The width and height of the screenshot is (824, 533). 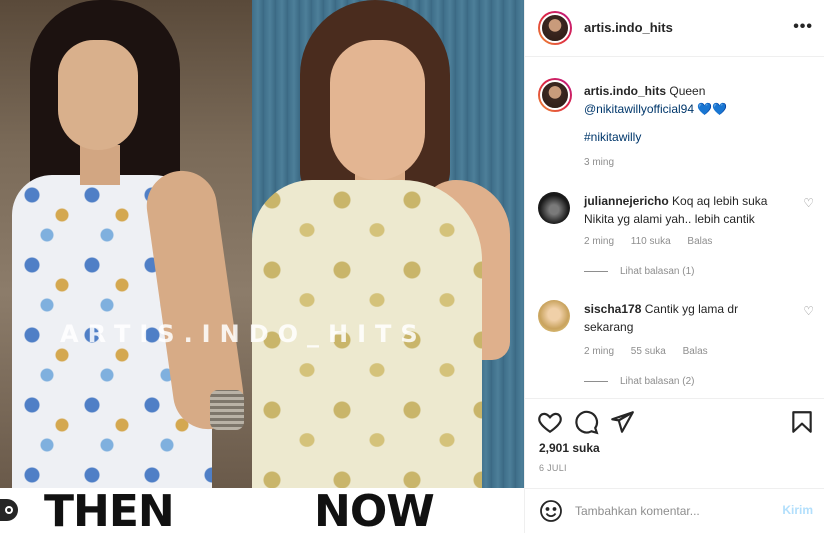 I want to click on caption-time: 3 ming, so click(x=599, y=162).